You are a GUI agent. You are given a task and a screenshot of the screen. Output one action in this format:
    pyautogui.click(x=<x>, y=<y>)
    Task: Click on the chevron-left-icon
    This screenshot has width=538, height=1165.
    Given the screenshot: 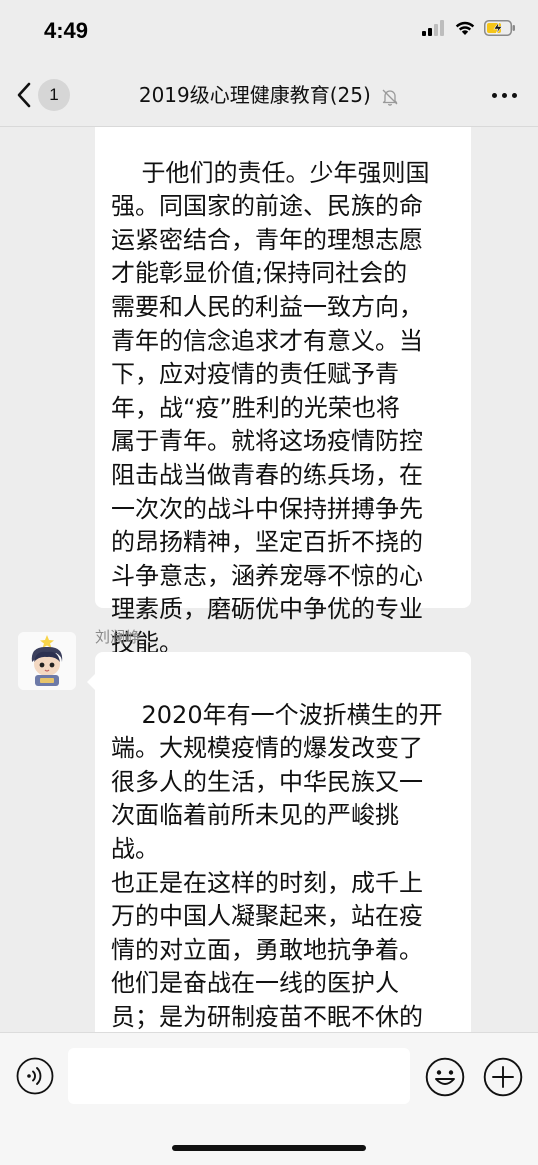 What is the action you would take?
    pyautogui.click(x=24, y=95)
    